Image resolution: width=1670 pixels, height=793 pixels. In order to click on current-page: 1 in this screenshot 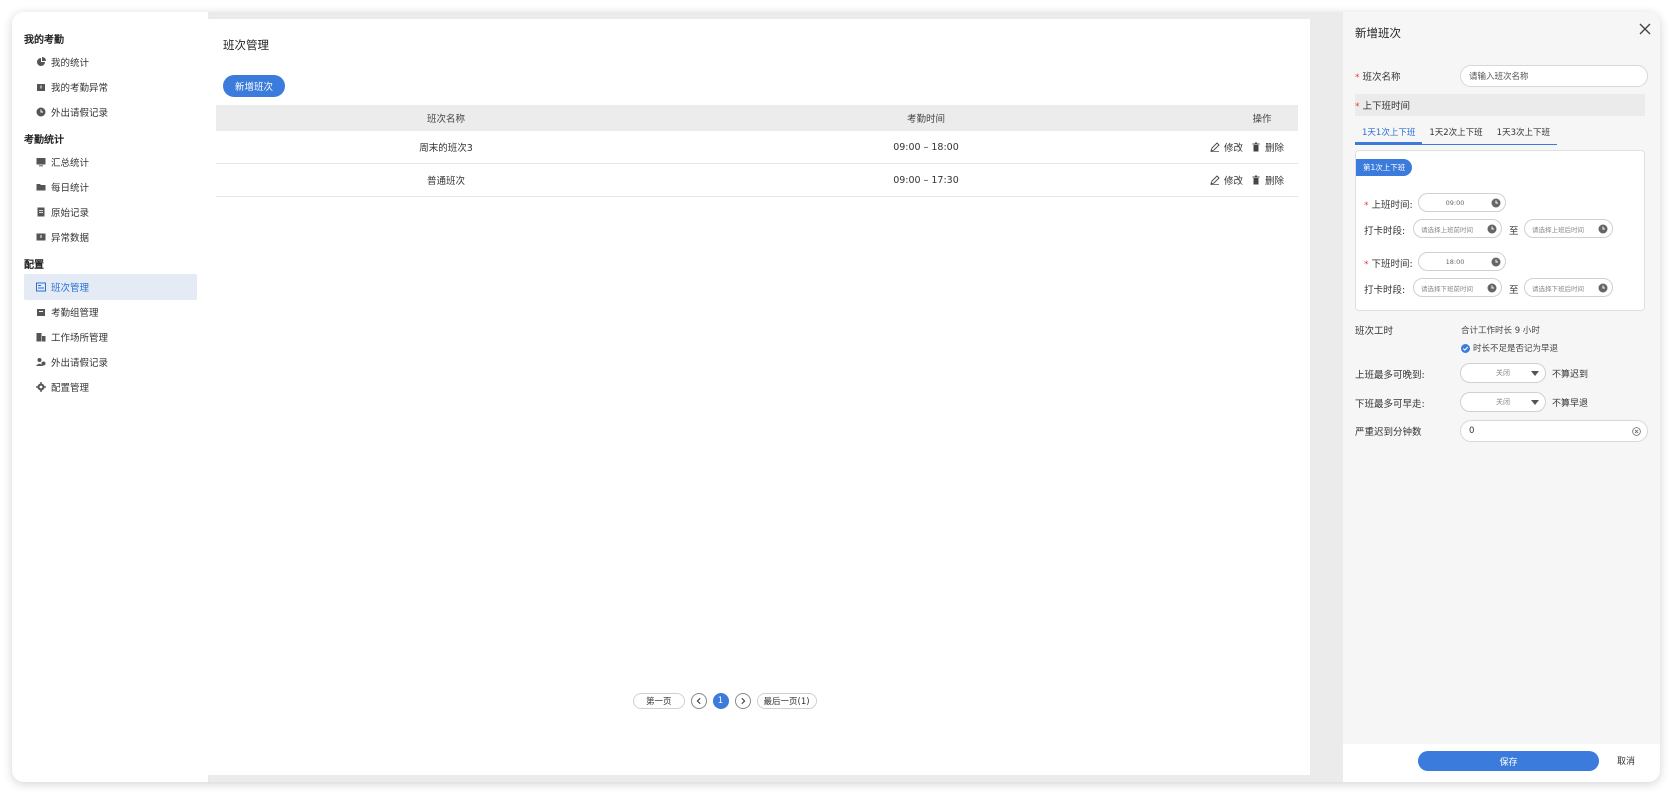, I will do `click(720, 701)`.